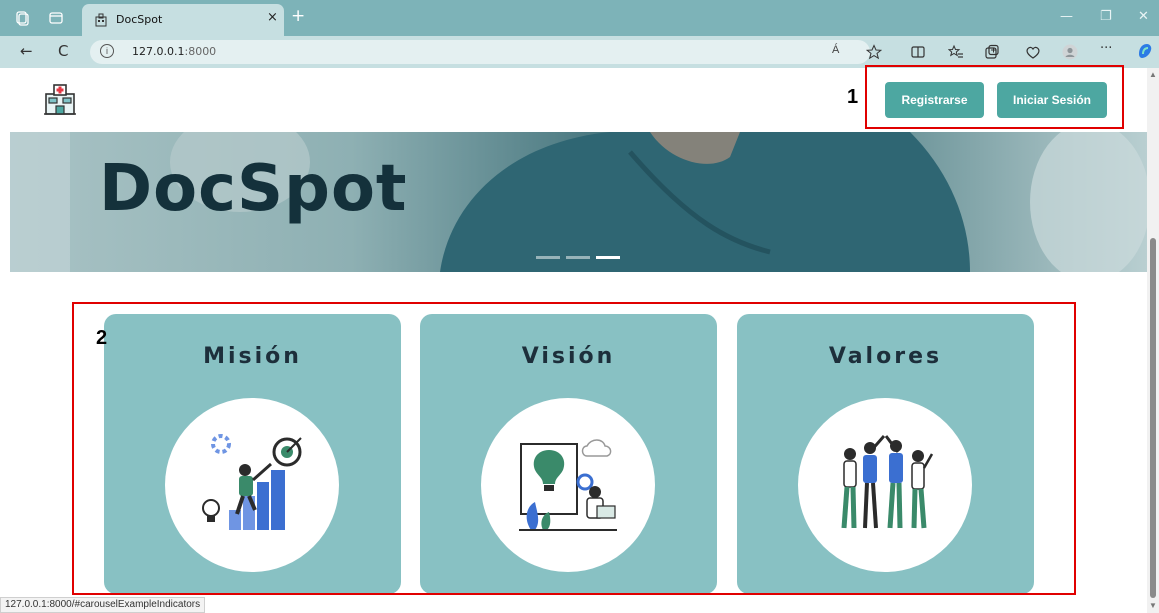 The height and width of the screenshot is (613, 1159). I want to click on tab-bar: DocSpot × + — ❐ ✕, so click(579, 18).